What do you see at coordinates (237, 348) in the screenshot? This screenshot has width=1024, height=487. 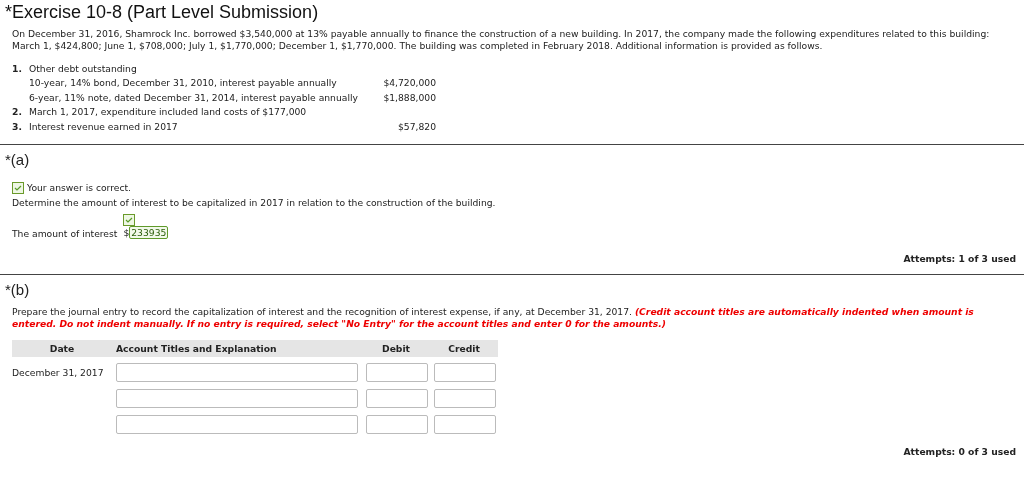 I see `column-header: Account Titles and Explanation` at bounding box center [237, 348].